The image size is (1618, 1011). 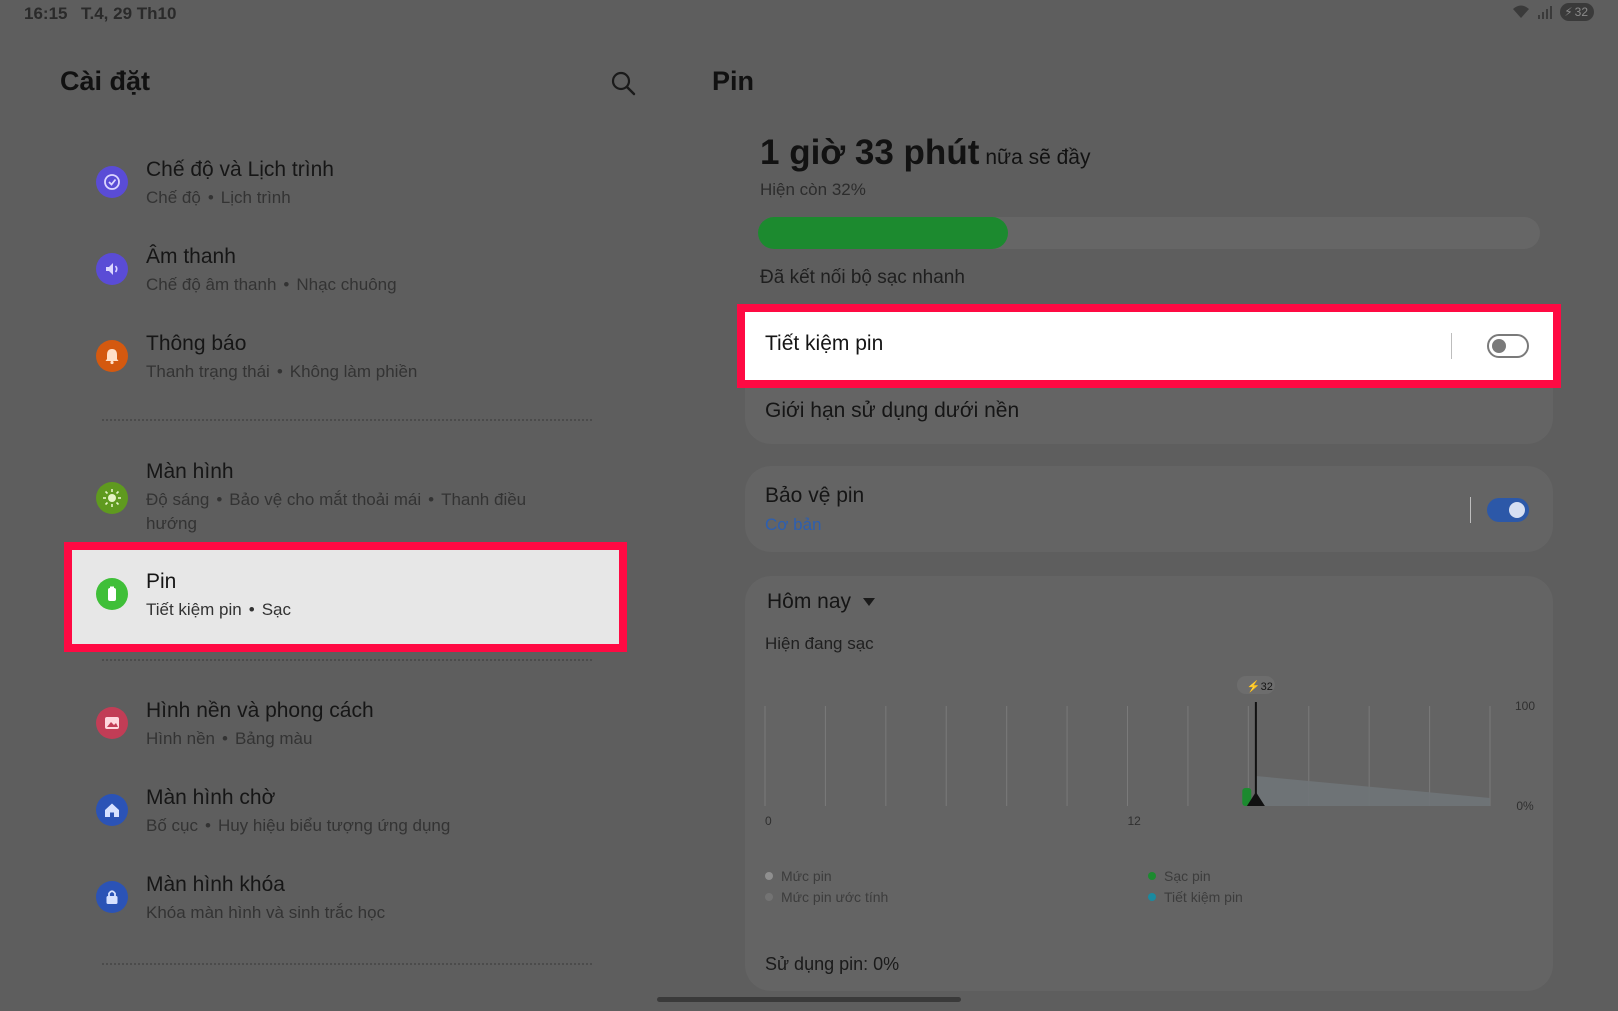 I want to click on power-saving-toggle, so click(x=1508, y=346).